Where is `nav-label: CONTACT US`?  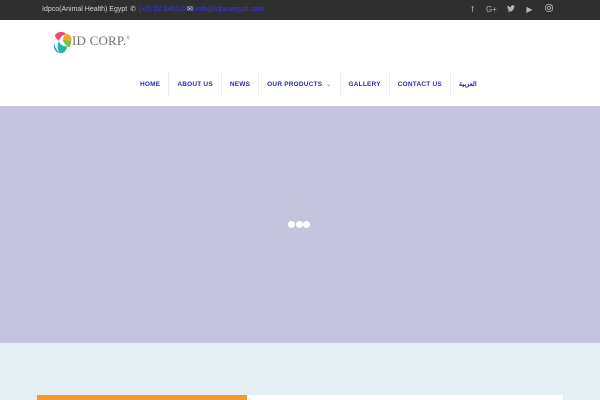 nav-label: CONTACT US is located at coordinates (419, 84).